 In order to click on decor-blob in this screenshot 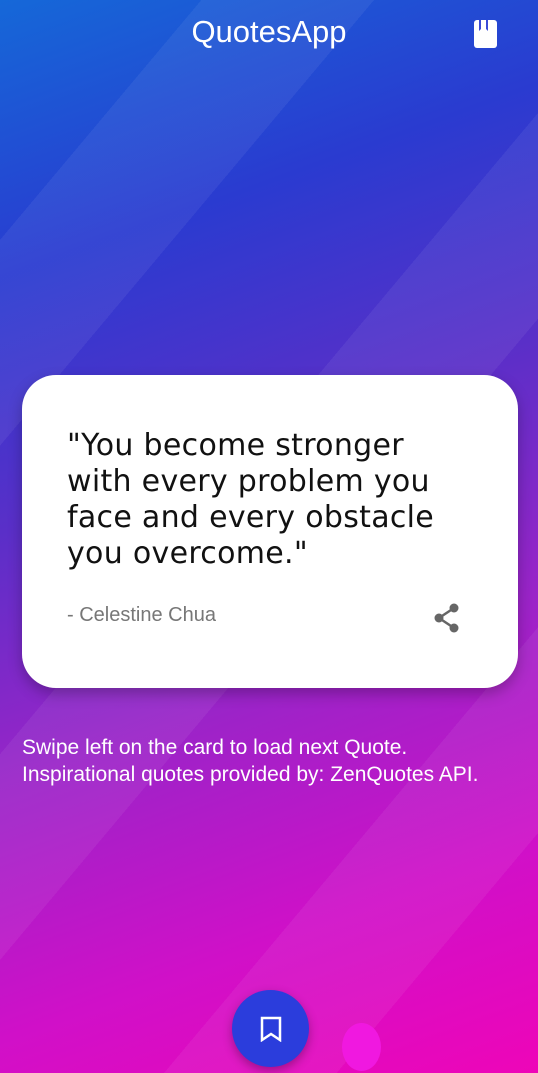, I will do `click(361, 1047)`.